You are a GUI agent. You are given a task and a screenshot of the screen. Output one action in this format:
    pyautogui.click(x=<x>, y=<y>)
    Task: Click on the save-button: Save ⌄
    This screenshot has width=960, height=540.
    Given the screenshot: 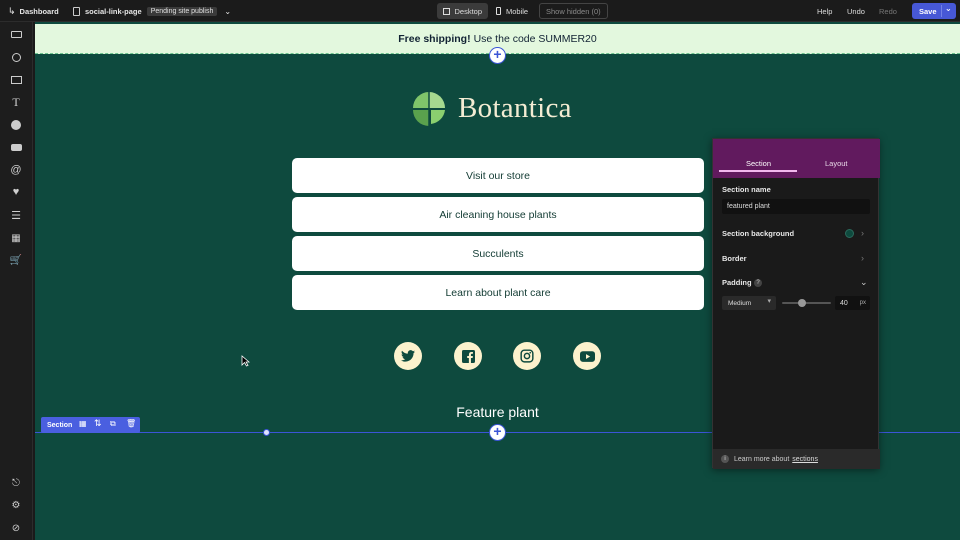 What is the action you would take?
    pyautogui.click(x=934, y=11)
    